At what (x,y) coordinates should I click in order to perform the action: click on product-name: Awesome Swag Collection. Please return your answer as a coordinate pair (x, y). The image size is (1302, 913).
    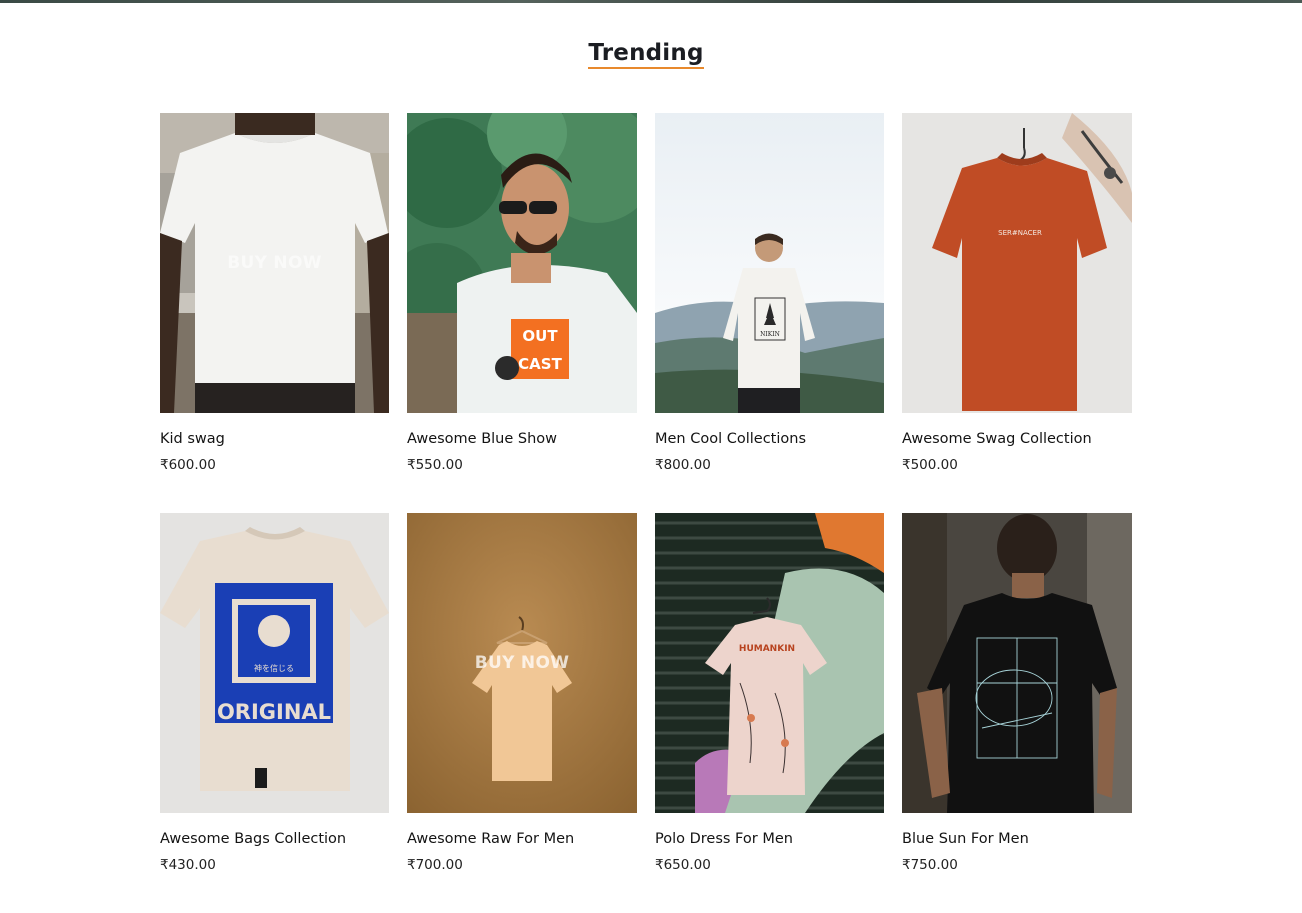
    Looking at the image, I should click on (997, 439).